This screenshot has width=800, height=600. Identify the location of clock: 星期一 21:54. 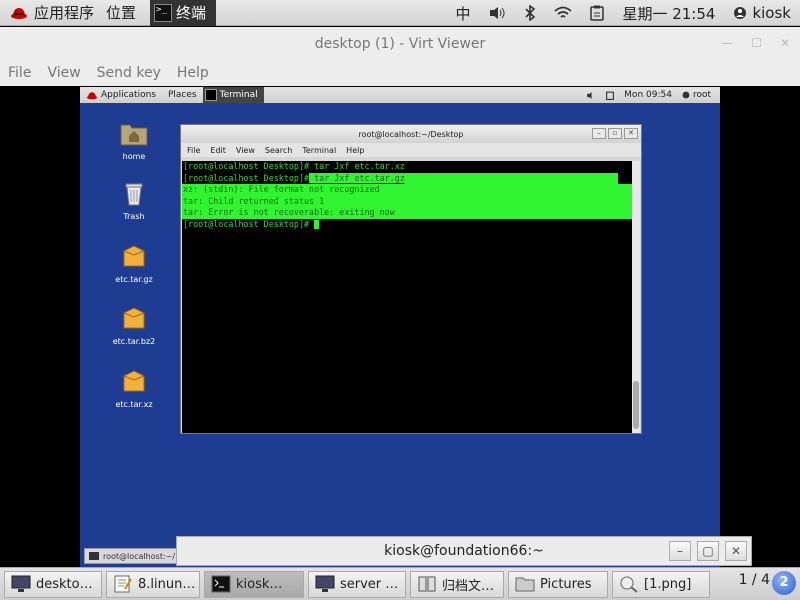
(668, 13).